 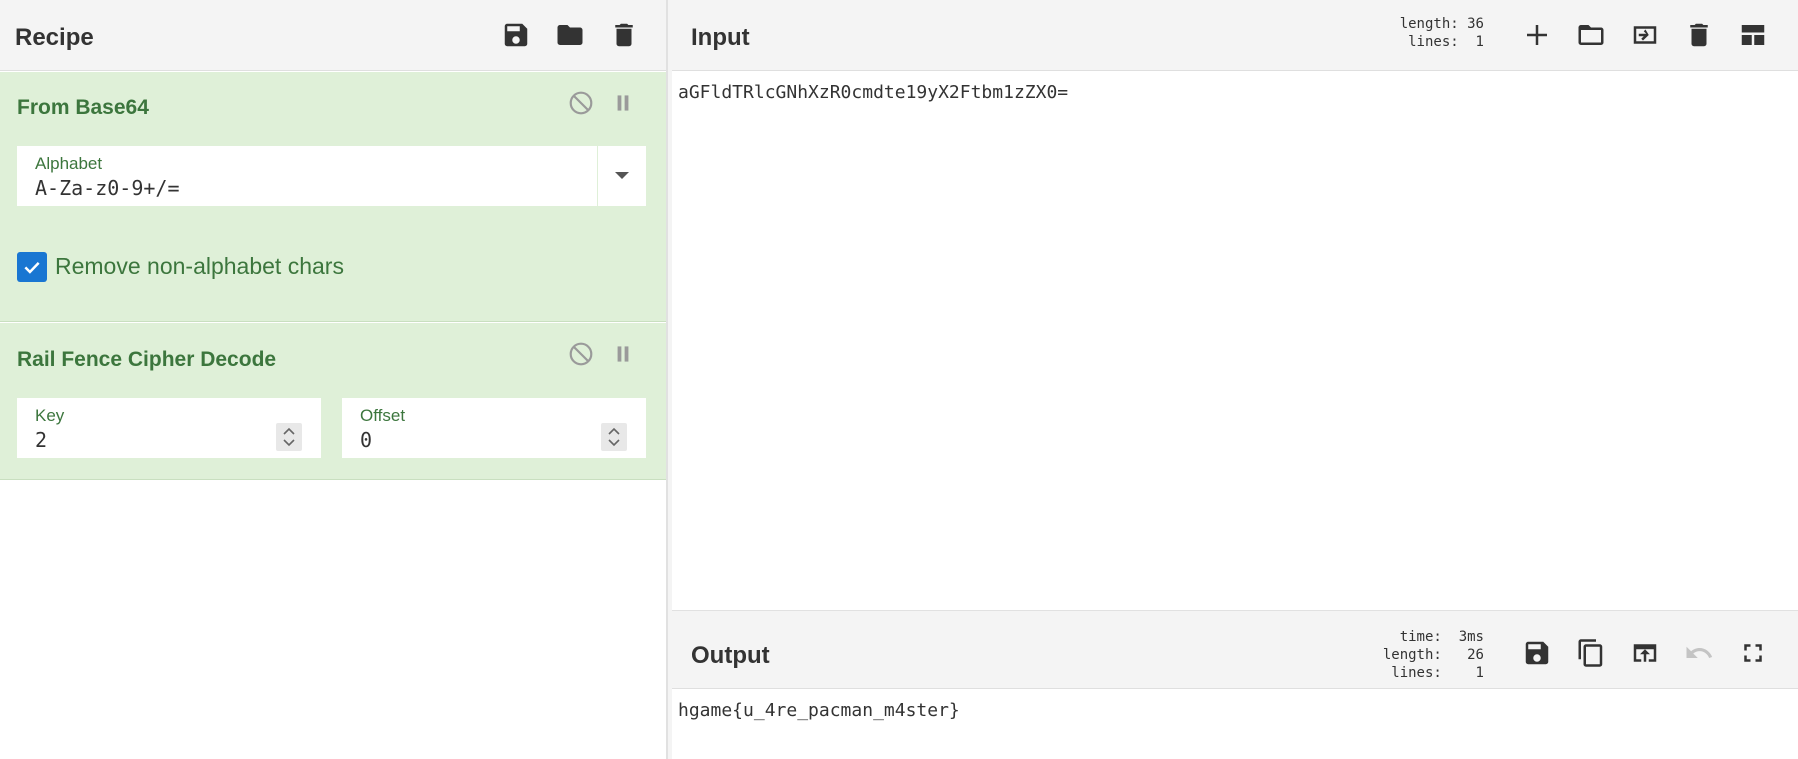 I want to click on replace-input-button, so click(x=1645, y=653).